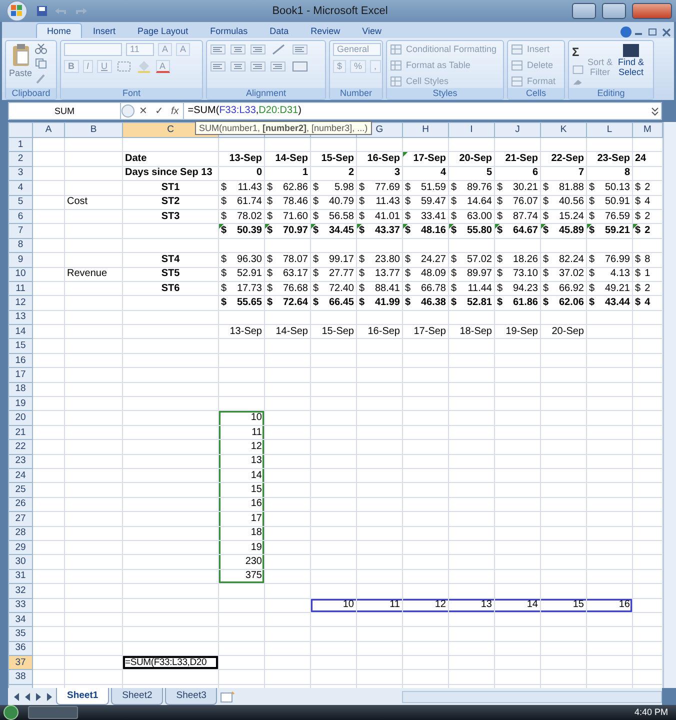  Describe the element at coordinates (20, 605) in the screenshot. I see `row-header: 33` at that location.